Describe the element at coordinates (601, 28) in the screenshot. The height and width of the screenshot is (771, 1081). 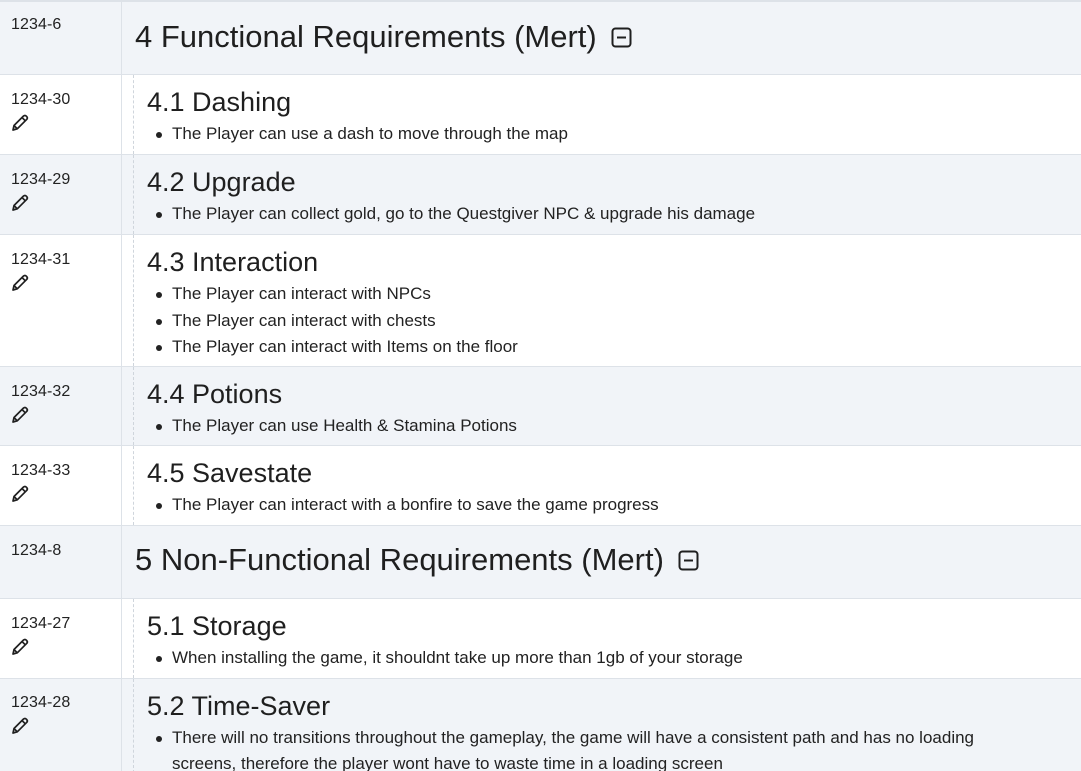
I see `section-heading: 4 Functional Requirements (Mert)` at that location.